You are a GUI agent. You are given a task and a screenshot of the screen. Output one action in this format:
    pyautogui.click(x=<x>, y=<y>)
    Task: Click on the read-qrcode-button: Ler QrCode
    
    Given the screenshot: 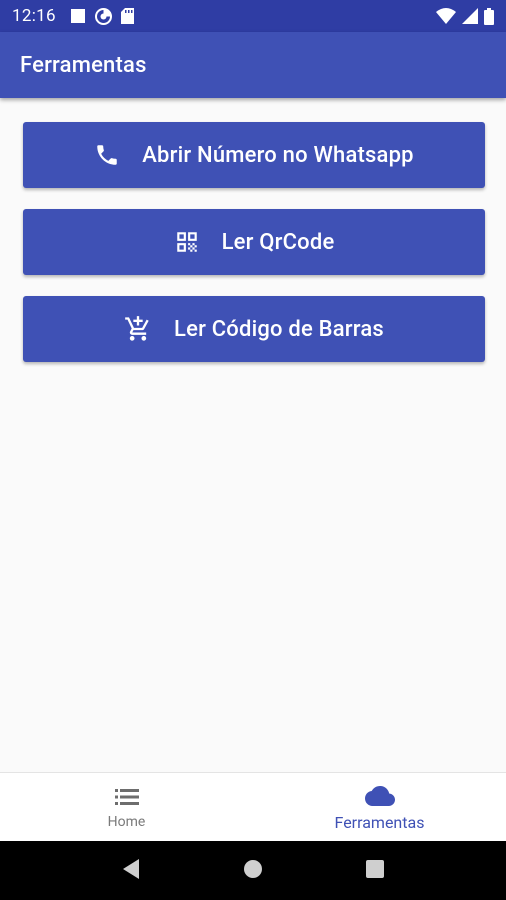 What is the action you would take?
    pyautogui.click(x=254, y=242)
    